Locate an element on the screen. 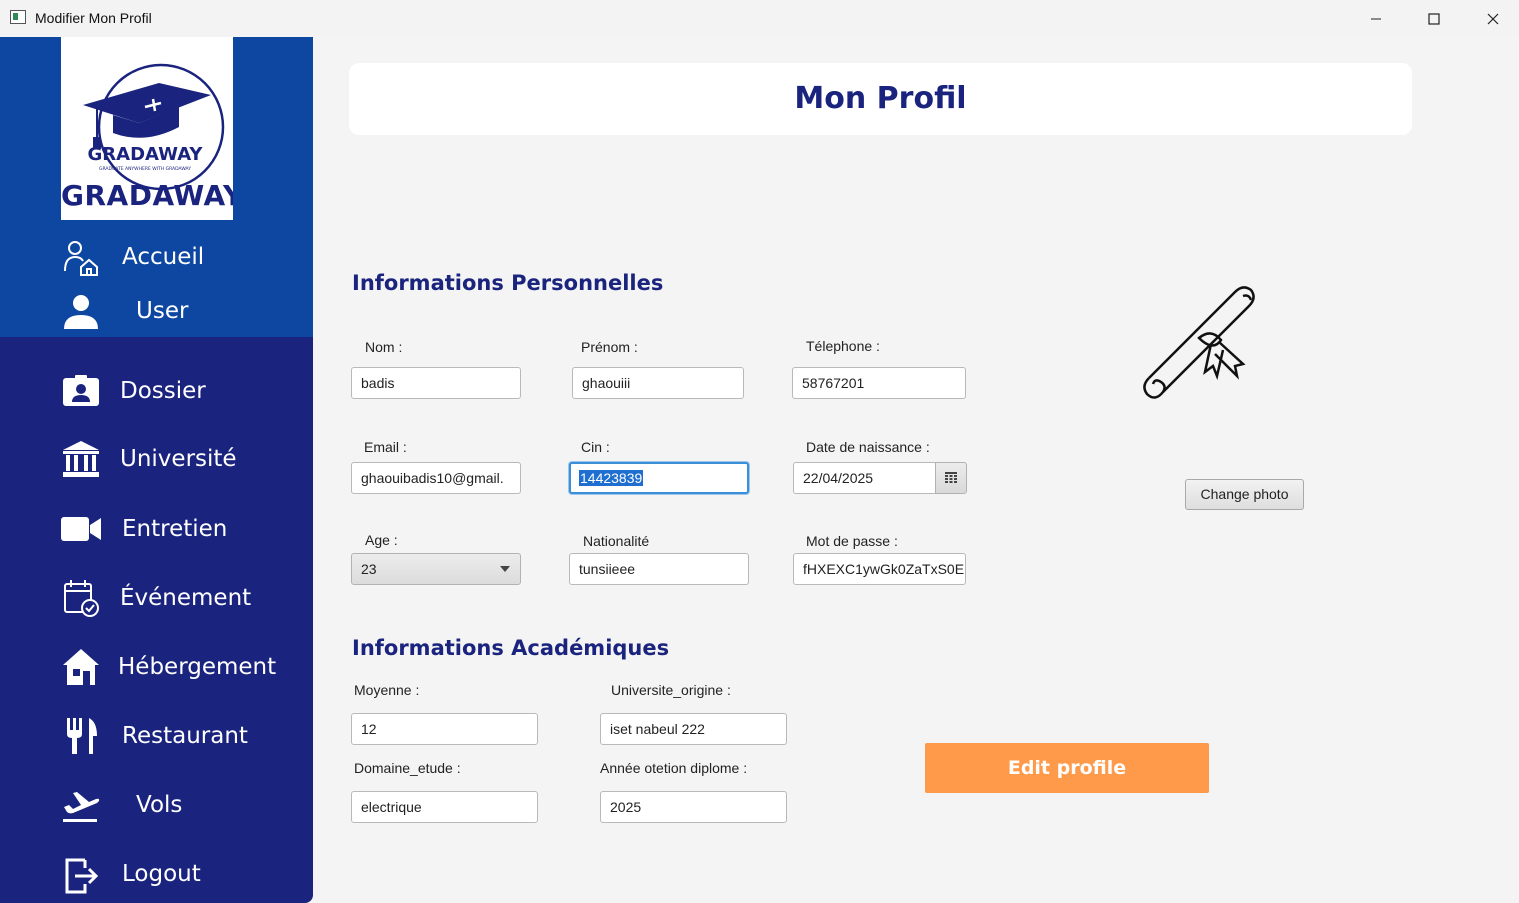 The height and width of the screenshot is (903, 1519). logout-icon is located at coordinates (81, 874).